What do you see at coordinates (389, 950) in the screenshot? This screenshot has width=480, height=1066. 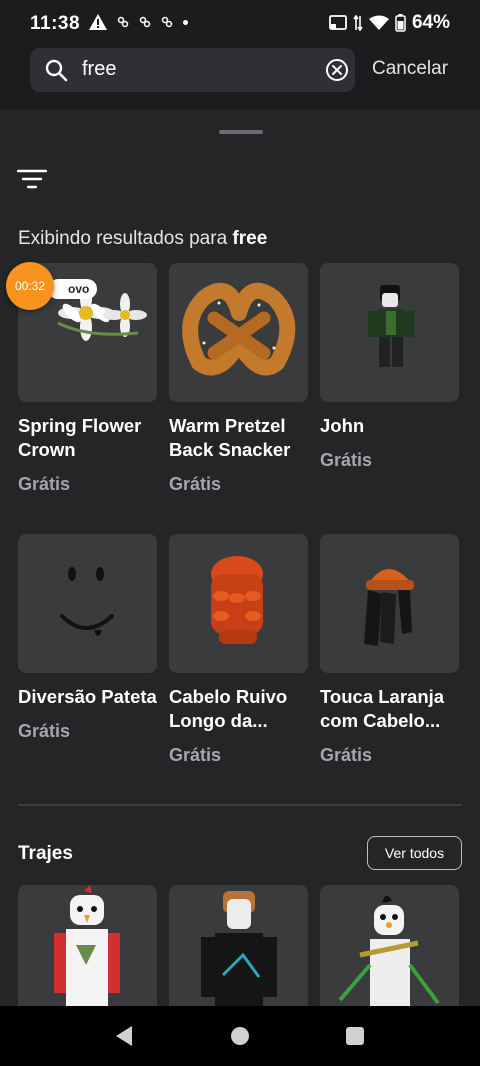 I see `snowman-outfit-image` at bounding box center [389, 950].